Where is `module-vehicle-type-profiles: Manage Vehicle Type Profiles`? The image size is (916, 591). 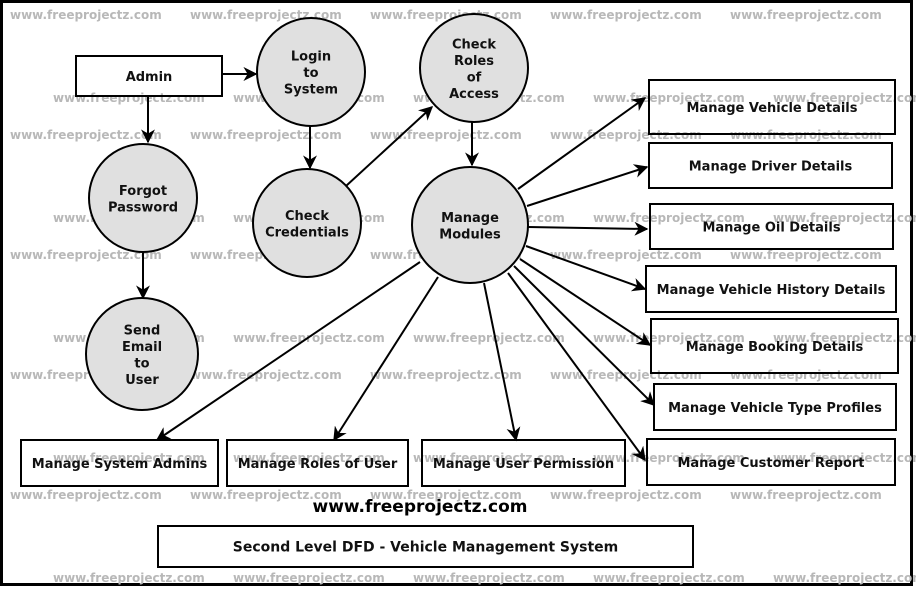
module-vehicle-type-profiles: Manage Vehicle Type Profiles is located at coordinates (775, 407).